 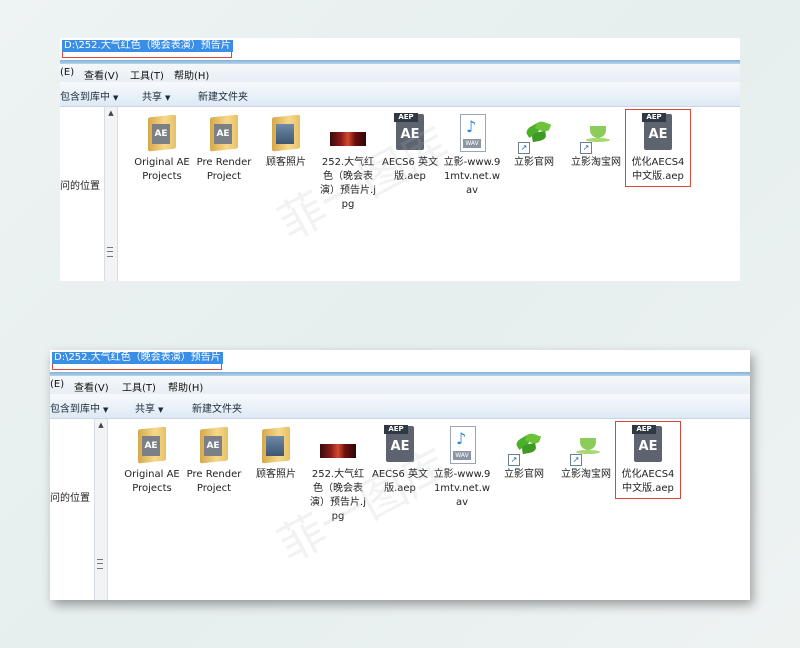 I want to click on file-icon-wrapper: AE, so click(x=162, y=133).